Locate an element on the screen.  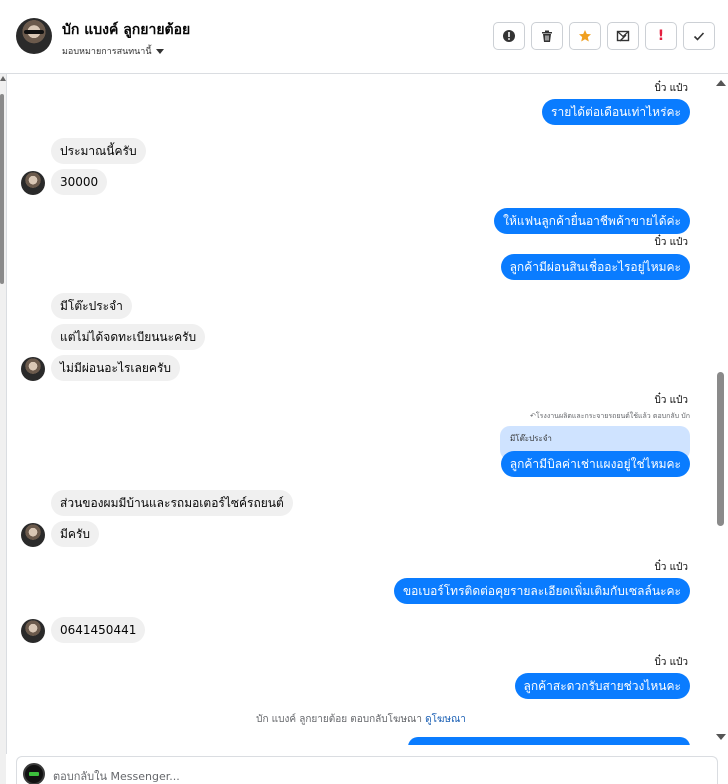
message-incoming: ส่วนของผมมีบ้านและรถมอเตอร์ไซค์รถยนต์ is located at coordinates (172, 503).